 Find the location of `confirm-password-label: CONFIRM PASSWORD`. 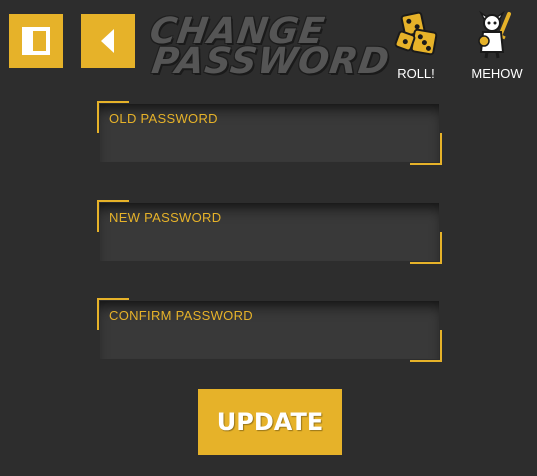

confirm-password-label: CONFIRM PASSWORD is located at coordinates (181, 315).